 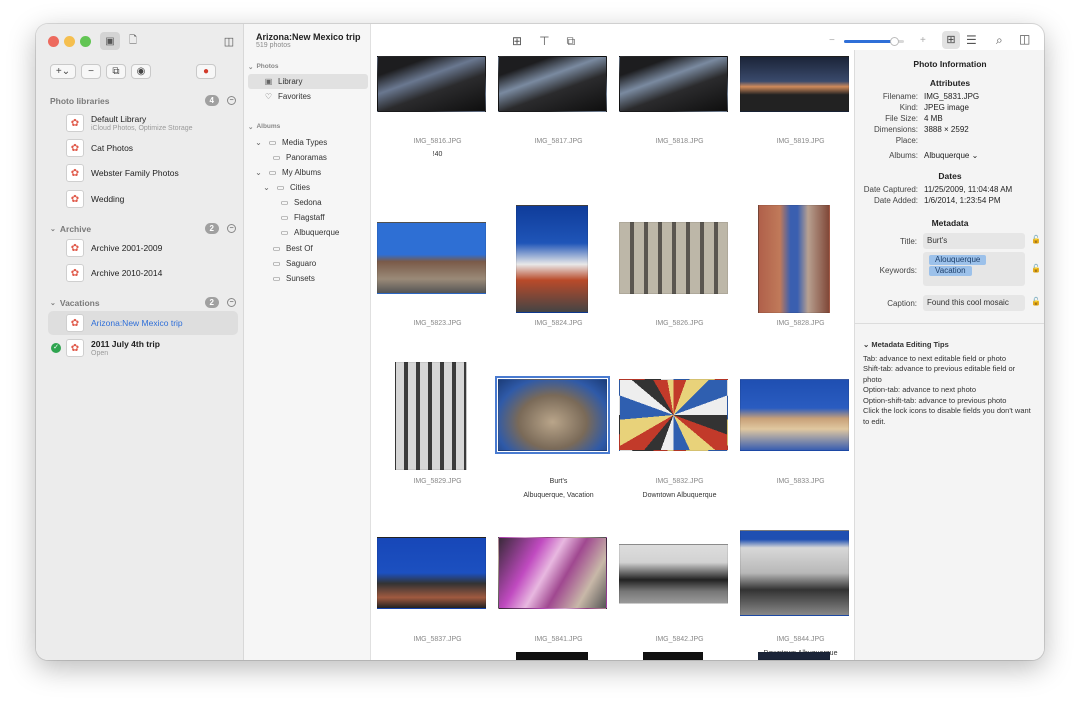 What do you see at coordinates (116, 71) in the screenshot?
I see `duplicate-button: ⧉` at bounding box center [116, 71].